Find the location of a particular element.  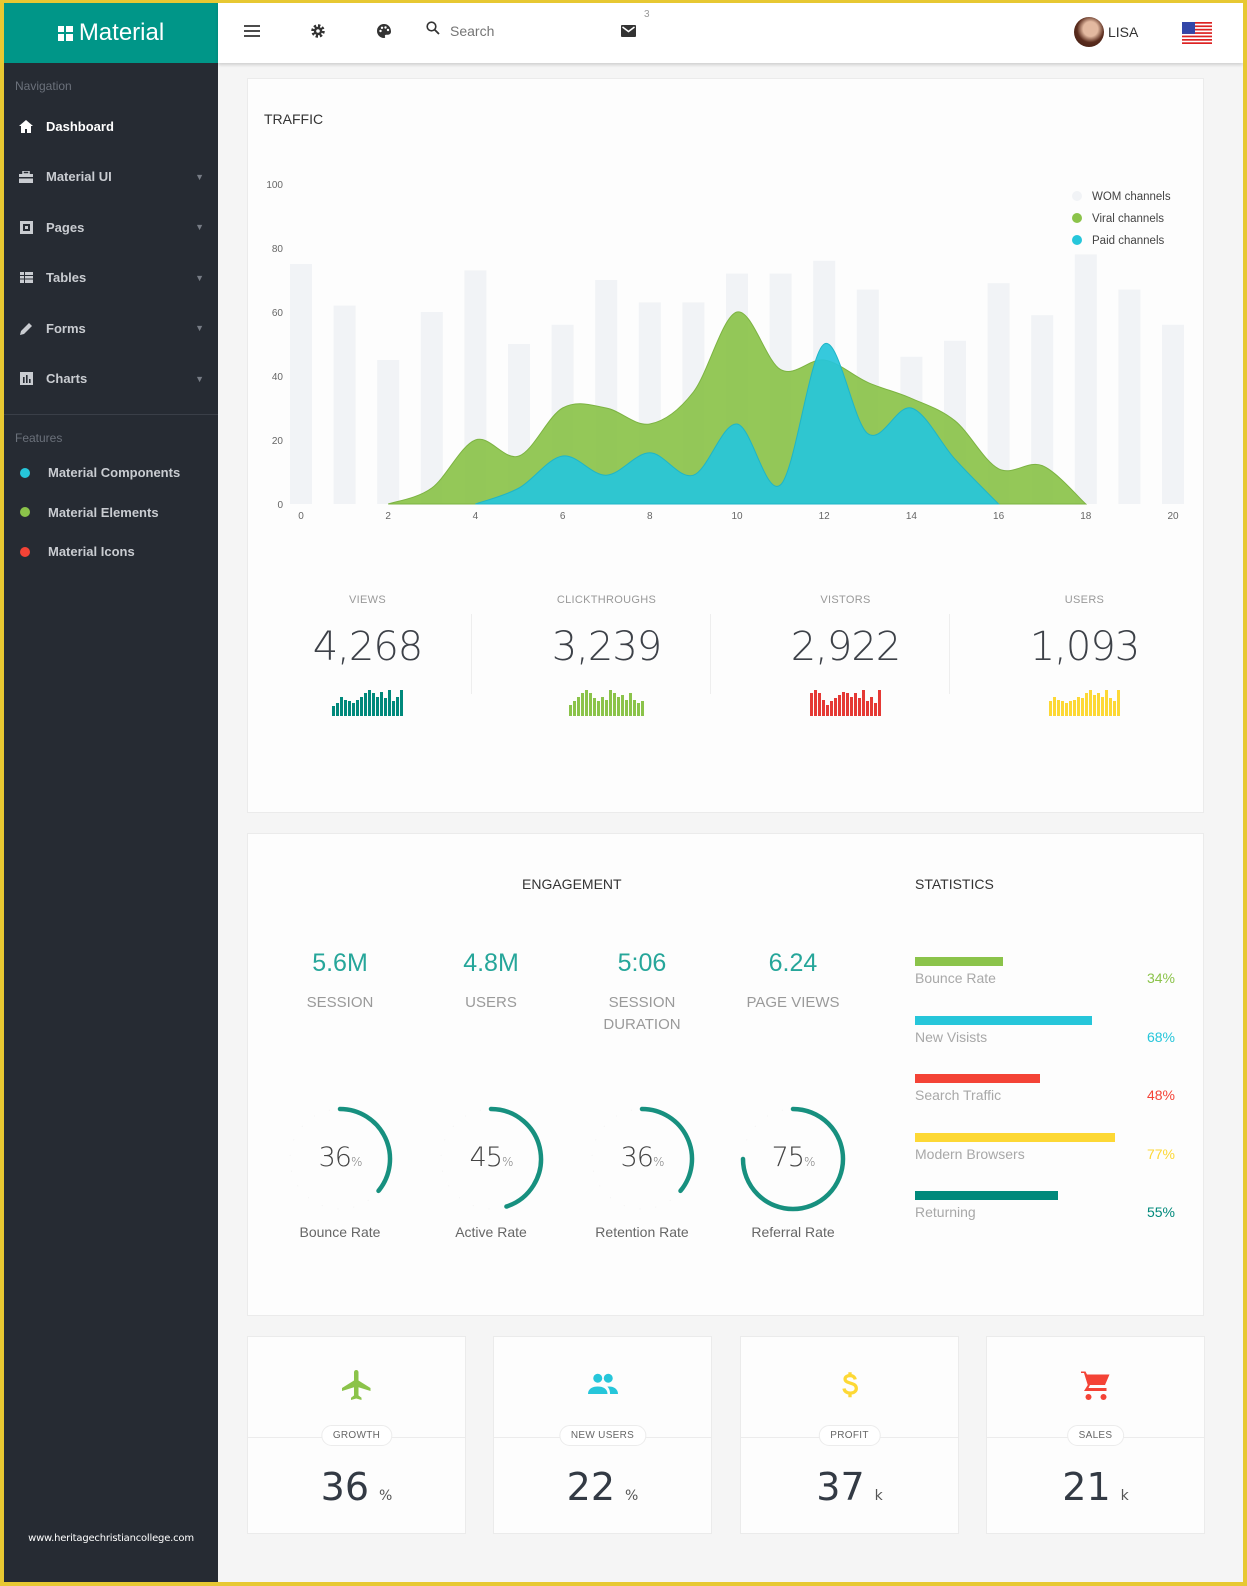

airplane-icon is located at coordinates (356, 1385).